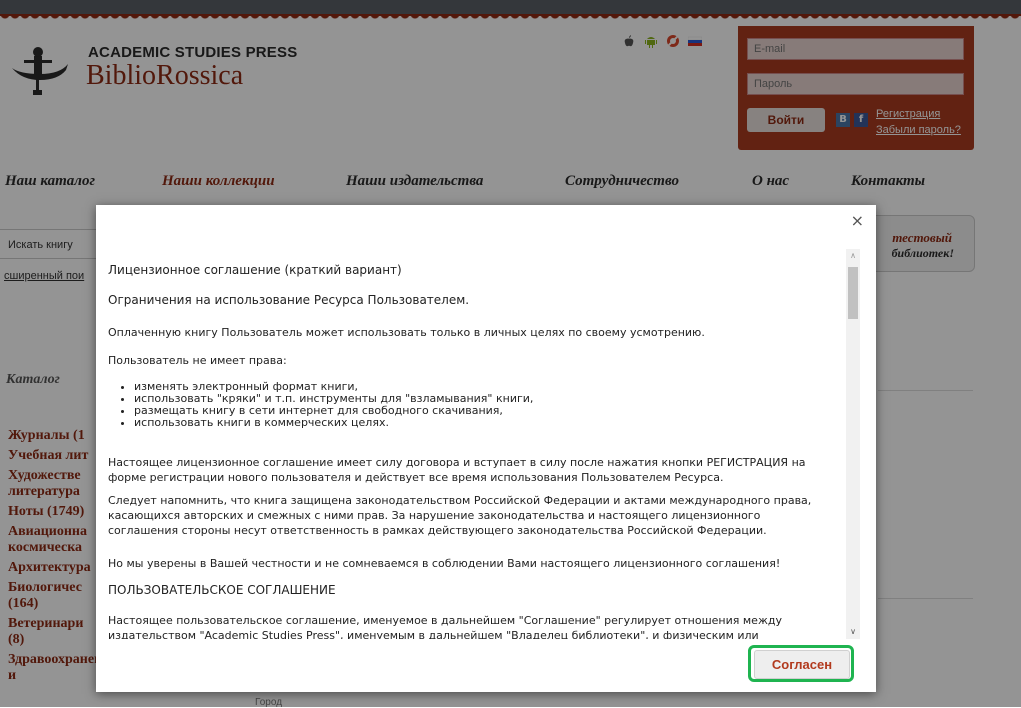 The image size is (1021, 708). I want to click on agreement-scrollbar: ∧ ∨, so click(853, 444).